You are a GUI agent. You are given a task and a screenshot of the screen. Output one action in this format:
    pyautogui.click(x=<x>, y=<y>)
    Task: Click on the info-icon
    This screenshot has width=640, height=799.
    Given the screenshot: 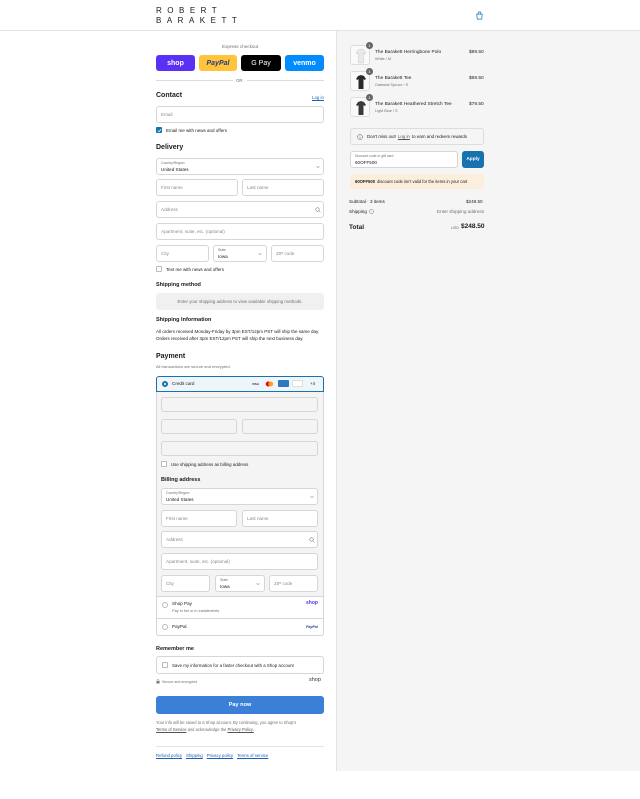 What is the action you would take?
    pyautogui.click(x=360, y=136)
    